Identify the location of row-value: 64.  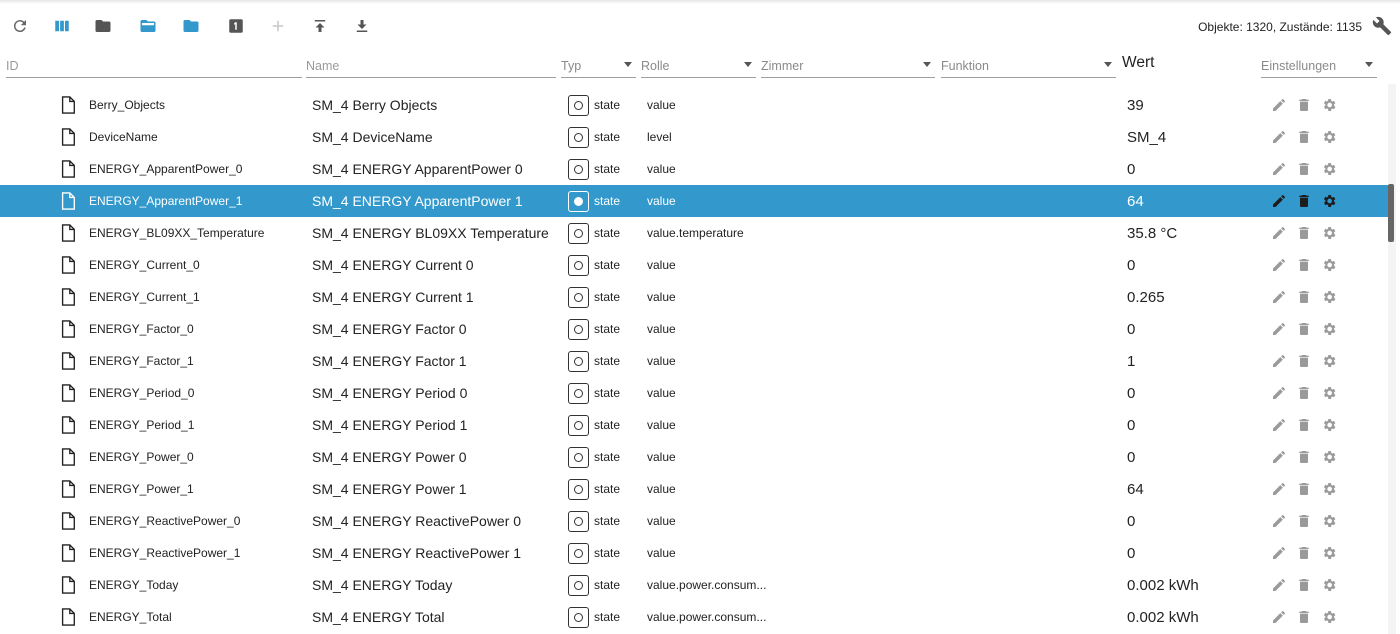
(1135, 489).